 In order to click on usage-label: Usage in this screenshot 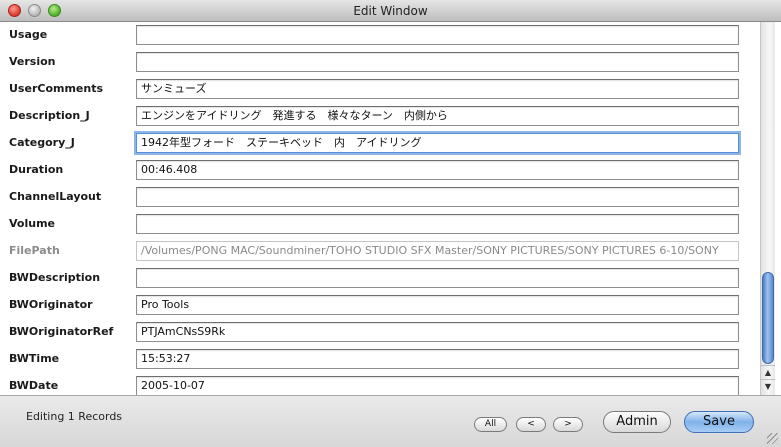, I will do `click(28, 34)`.